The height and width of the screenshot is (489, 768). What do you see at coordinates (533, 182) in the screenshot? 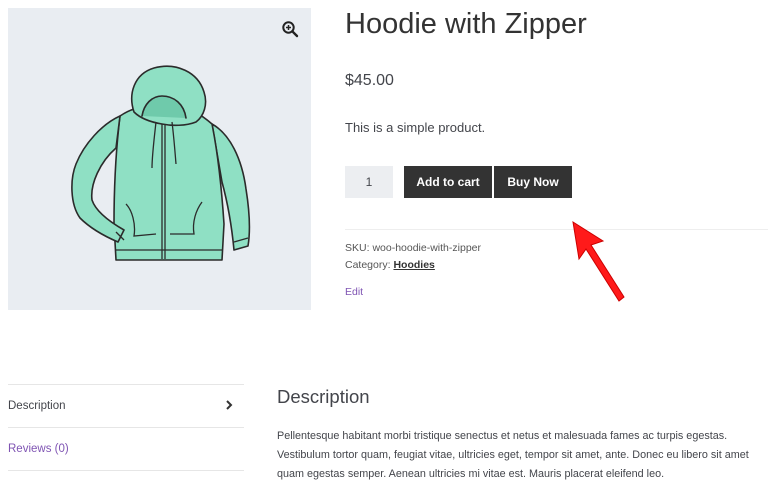
I see `buy-now-button: Buy Now` at bounding box center [533, 182].